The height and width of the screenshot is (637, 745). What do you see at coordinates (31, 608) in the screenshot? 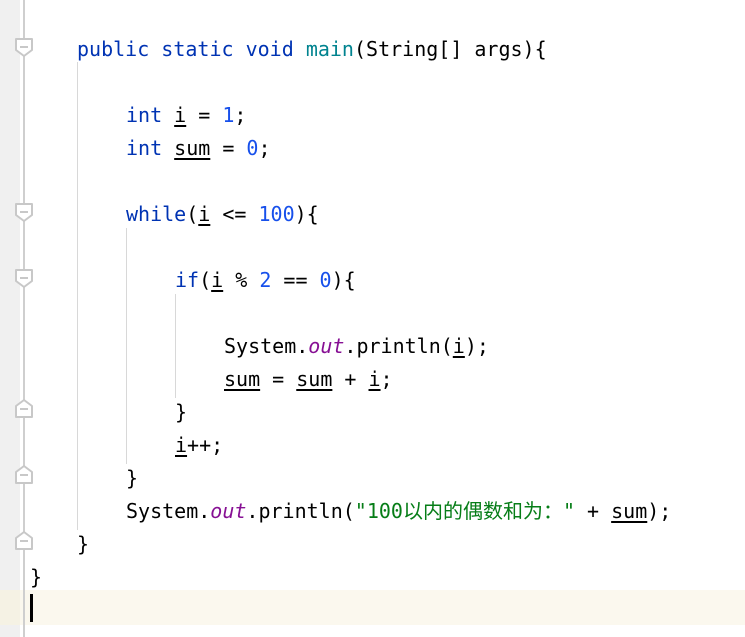
I see `text-caret` at bounding box center [31, 608].